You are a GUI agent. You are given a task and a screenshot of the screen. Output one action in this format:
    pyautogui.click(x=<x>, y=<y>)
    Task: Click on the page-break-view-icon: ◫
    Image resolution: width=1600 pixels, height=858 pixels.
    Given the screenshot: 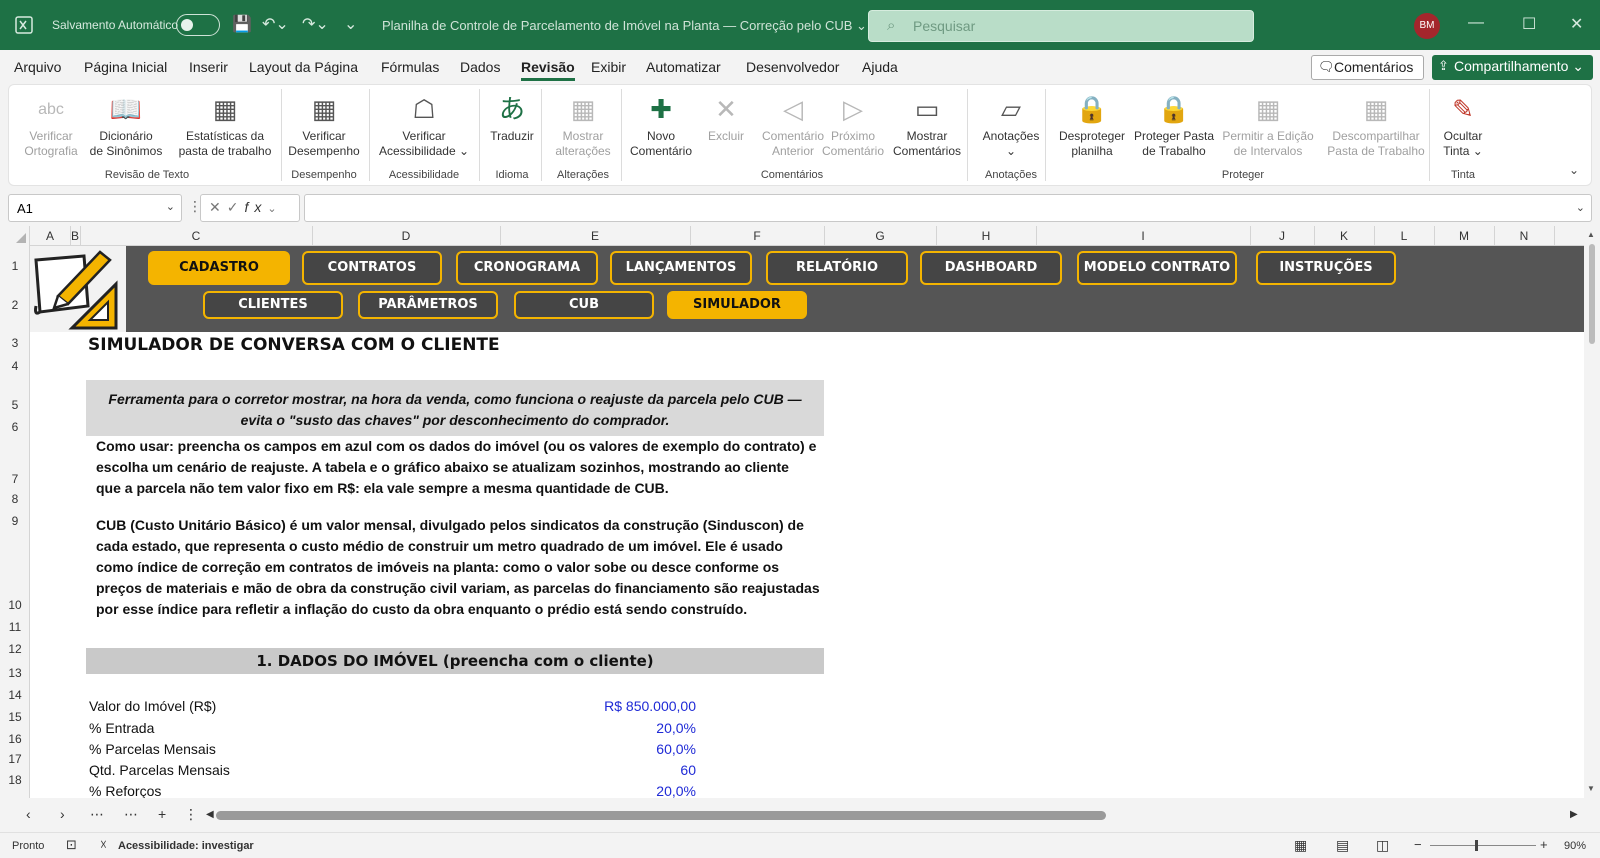 What is the action you would take?
    pyautogui.click(x=1382, y=845)
    